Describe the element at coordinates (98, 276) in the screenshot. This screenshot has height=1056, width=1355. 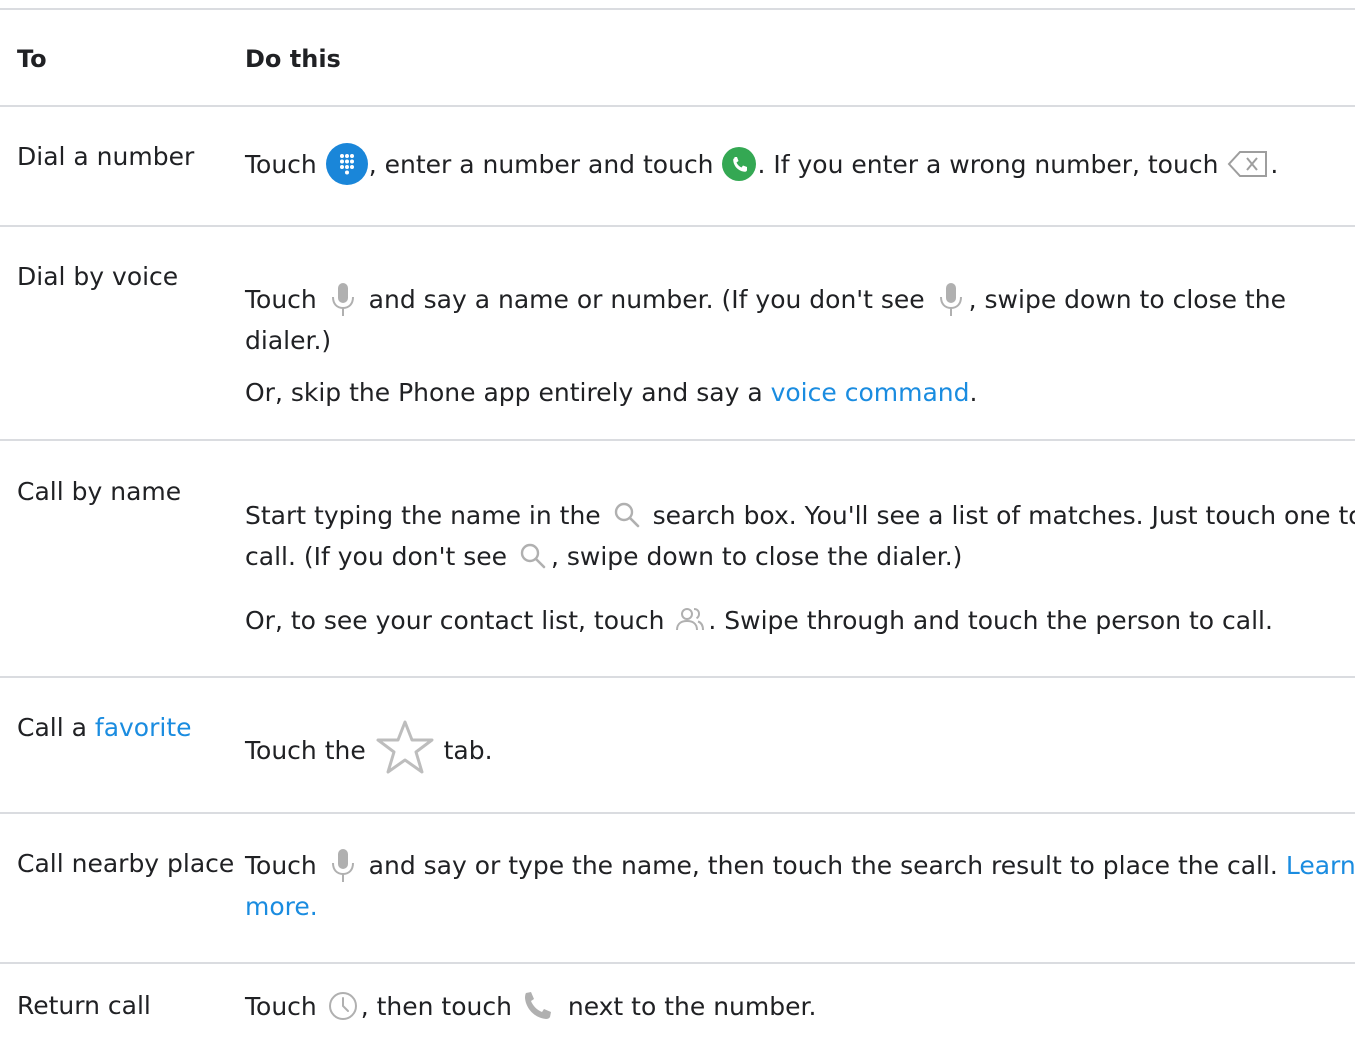
I see `row-label-dial-voice: Dial by voice` at that location.